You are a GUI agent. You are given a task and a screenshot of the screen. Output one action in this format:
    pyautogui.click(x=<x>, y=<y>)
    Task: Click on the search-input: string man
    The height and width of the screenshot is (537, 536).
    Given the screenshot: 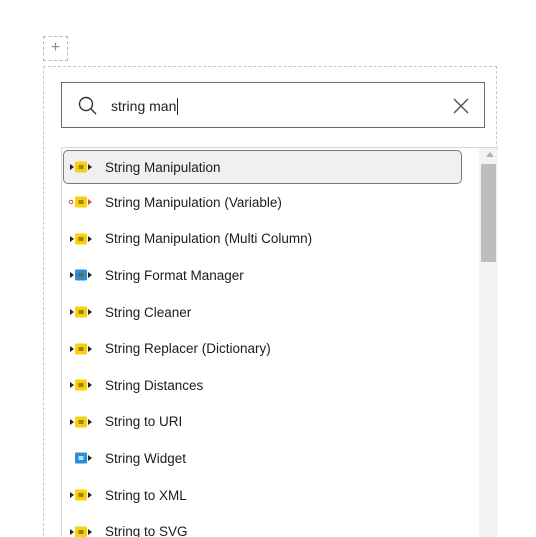 What is the action you would take?
    pyautogui.click(x=145, y=106)
    